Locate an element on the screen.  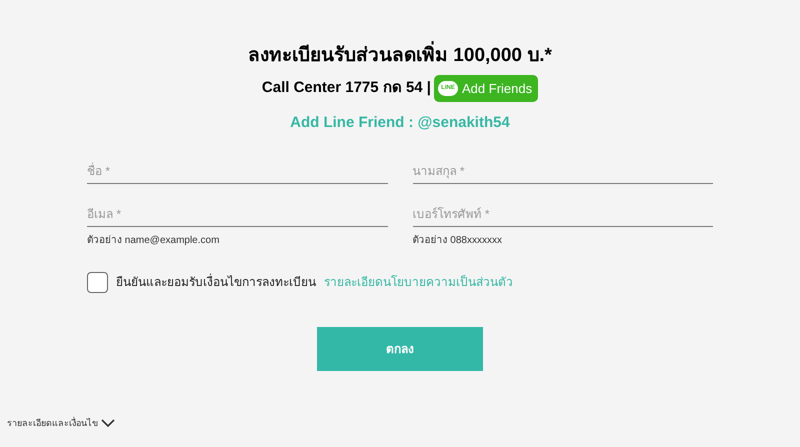
field-hint: ตัวอย่าง 088xxxxxxx is located at coordinates (457, 241).